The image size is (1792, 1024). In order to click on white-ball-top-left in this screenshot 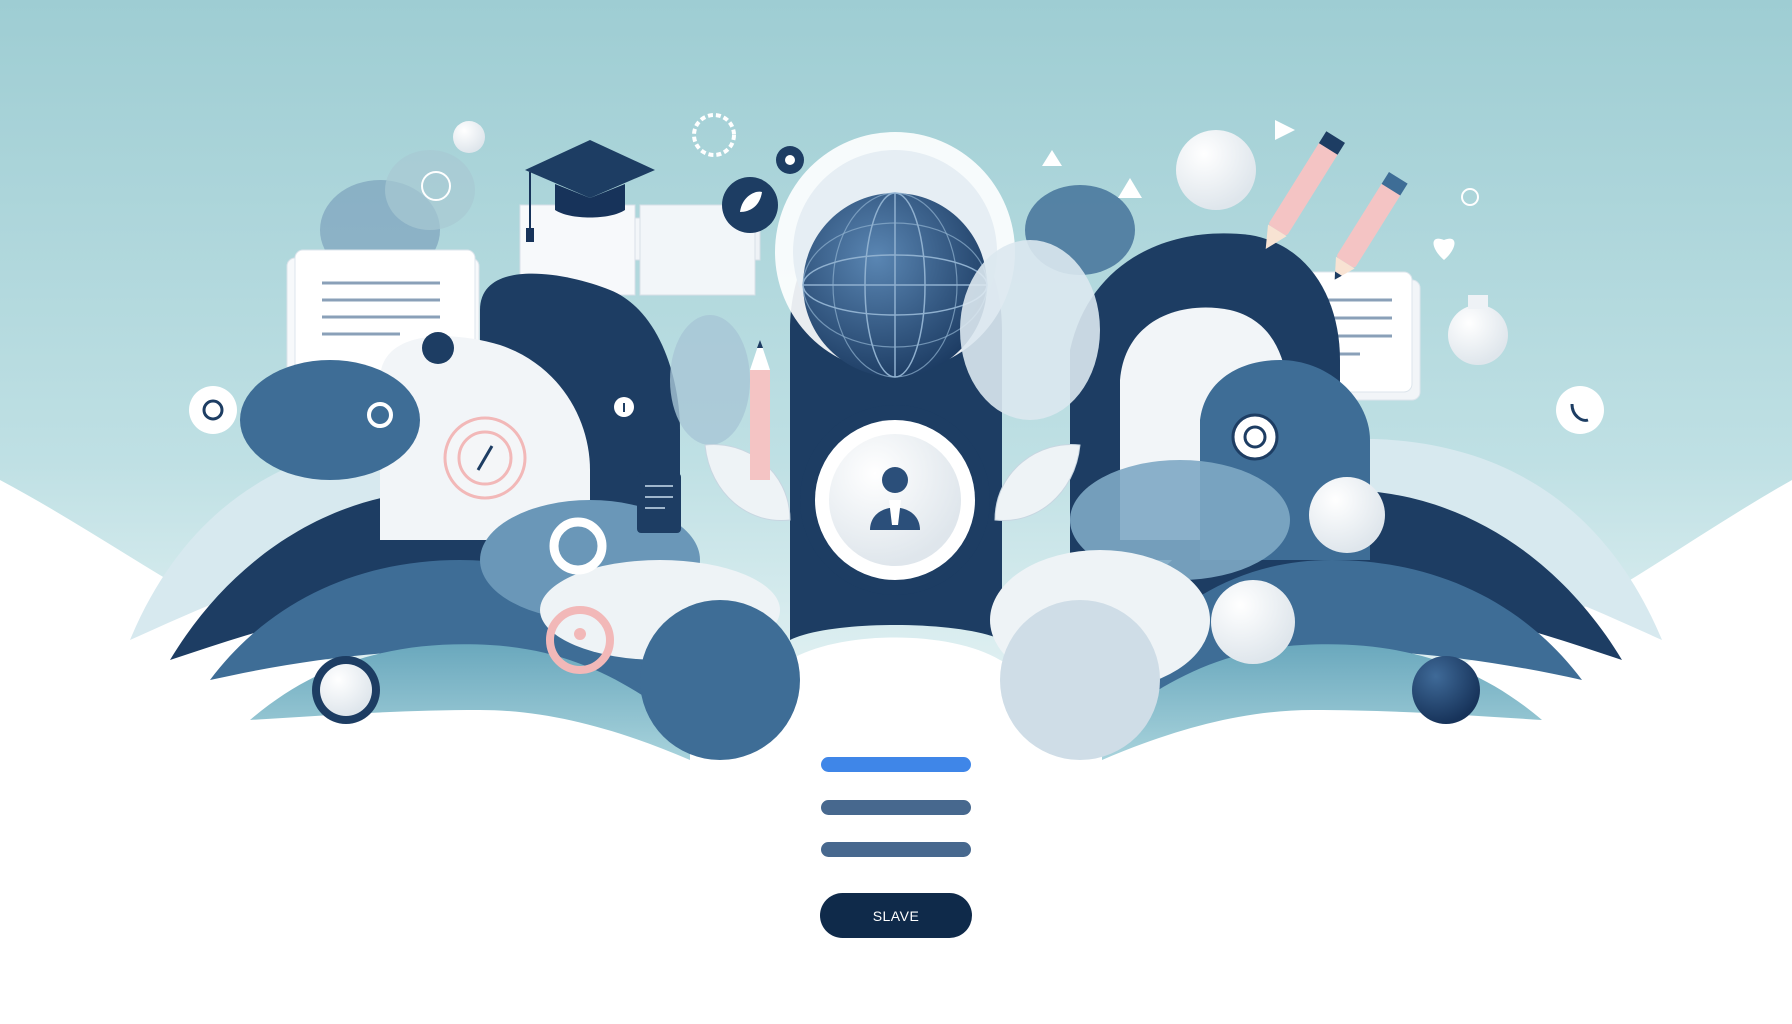, I will do `click(469, 137)`.